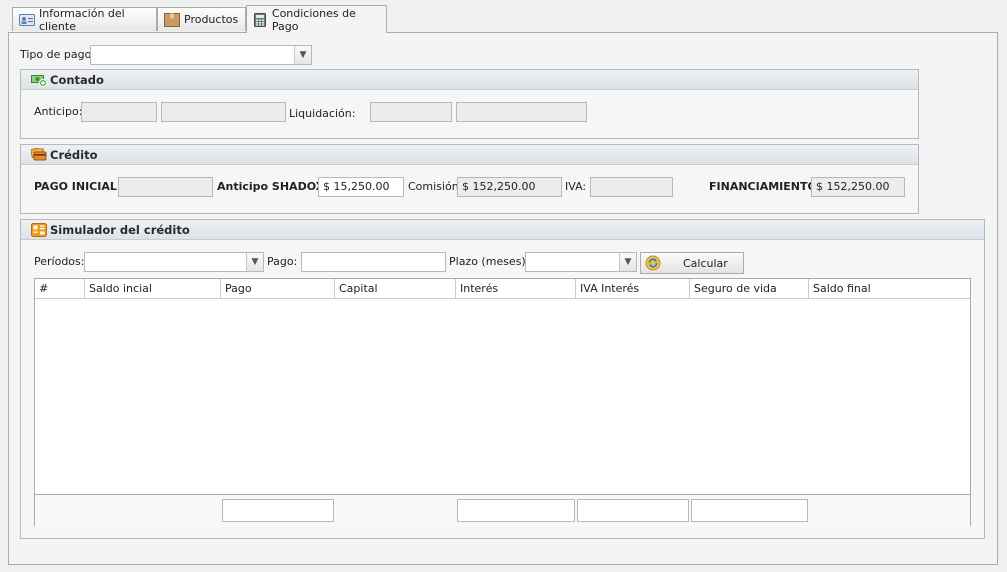  I want to click on pago-input, so click(373, 262).